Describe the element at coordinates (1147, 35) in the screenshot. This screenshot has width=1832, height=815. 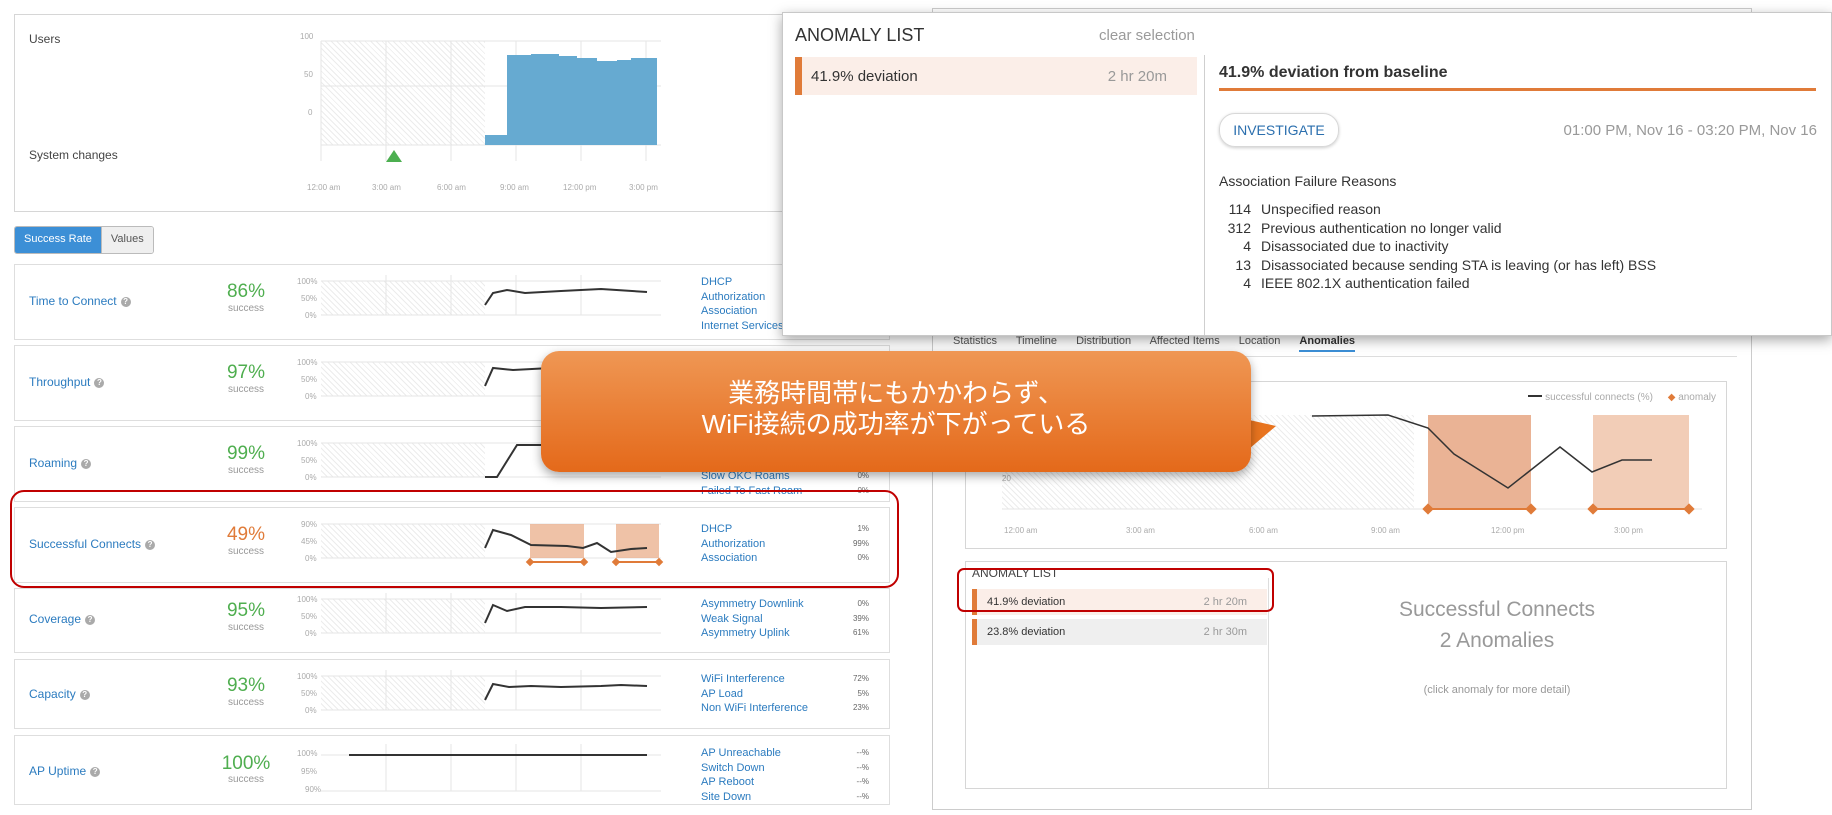
I see `clear-selection-link: clear selection` at that location.